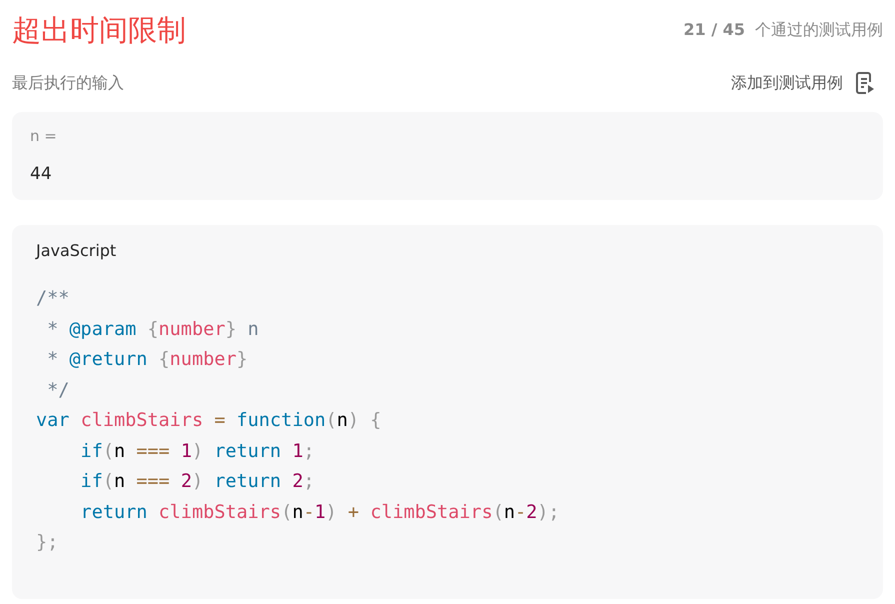  What do you see at coordinates (819, 30) in the screenshot?
I see `passed-label: 个通过的测试用例` at bounding box center [819, 30].